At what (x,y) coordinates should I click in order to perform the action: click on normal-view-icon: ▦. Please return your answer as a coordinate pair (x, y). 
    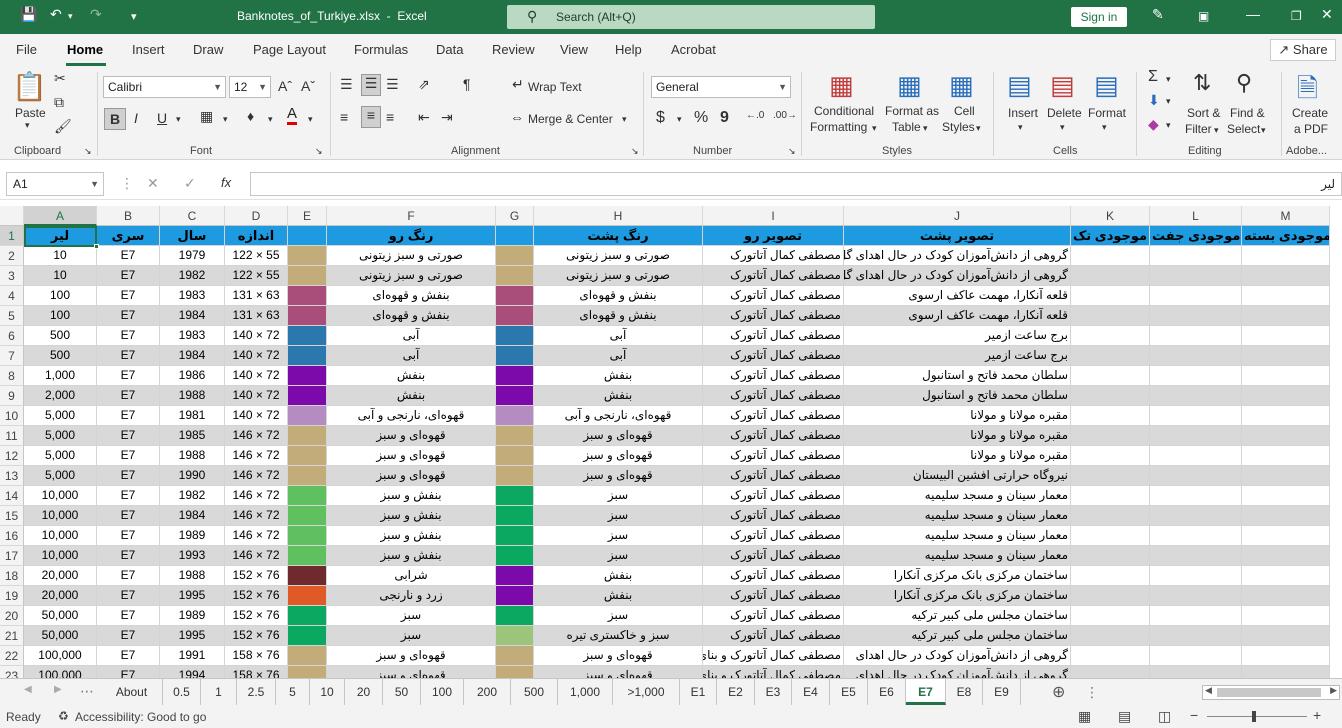
    Looking at the image, I should click on (1084, 716).